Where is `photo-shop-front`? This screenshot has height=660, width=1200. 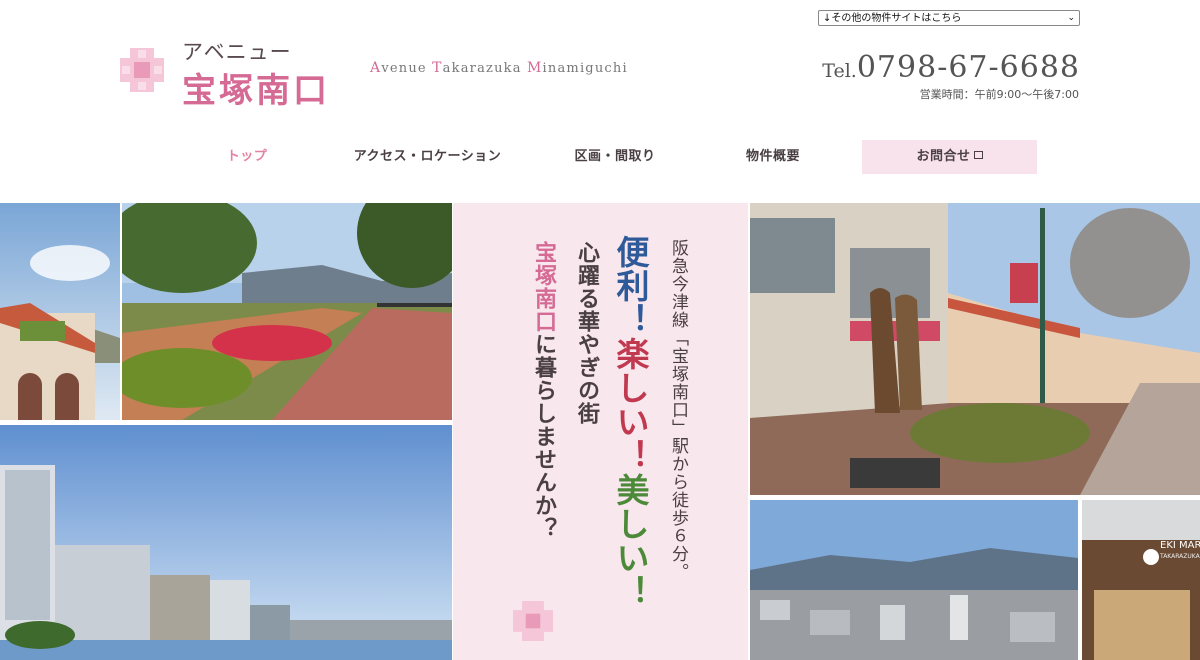
photo-shop-front is located at coordinates (1141, 580).